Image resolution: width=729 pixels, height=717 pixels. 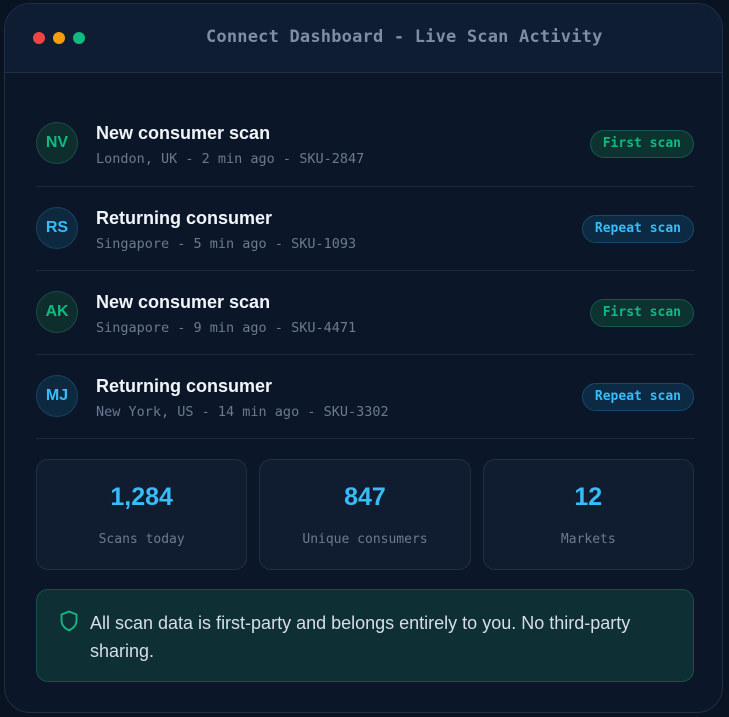 What do you see at coordinates (588, 539) in the screenshot?
I see `stat-label: Markets` at bounding box center [588, 539].